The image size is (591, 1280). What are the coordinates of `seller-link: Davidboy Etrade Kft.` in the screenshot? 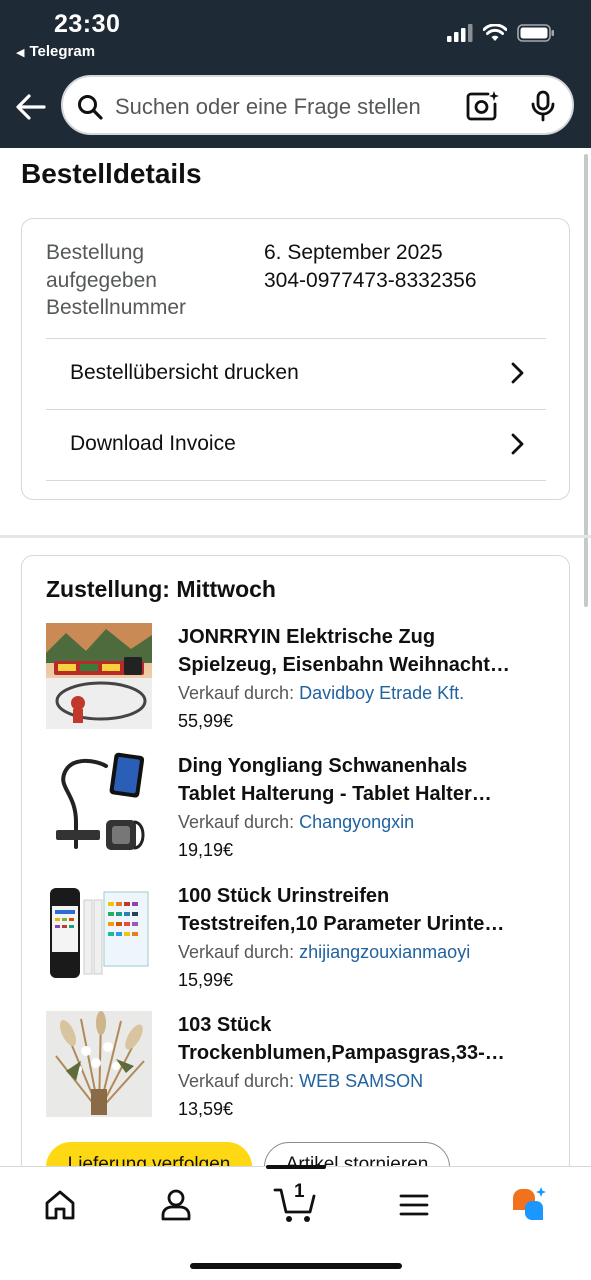 It's located at (381, 693).